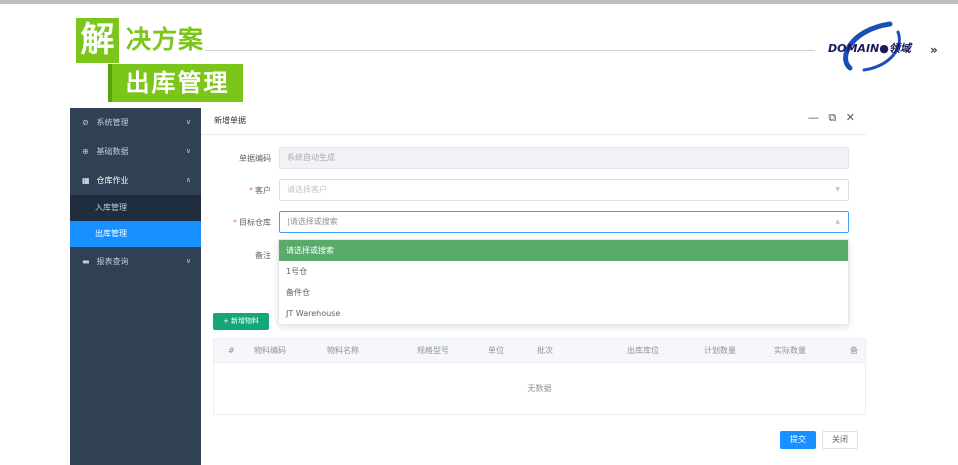 This screenshot has height=465, width=958. I want to click on add-material-button: + 新增物料, so click(241, 321).